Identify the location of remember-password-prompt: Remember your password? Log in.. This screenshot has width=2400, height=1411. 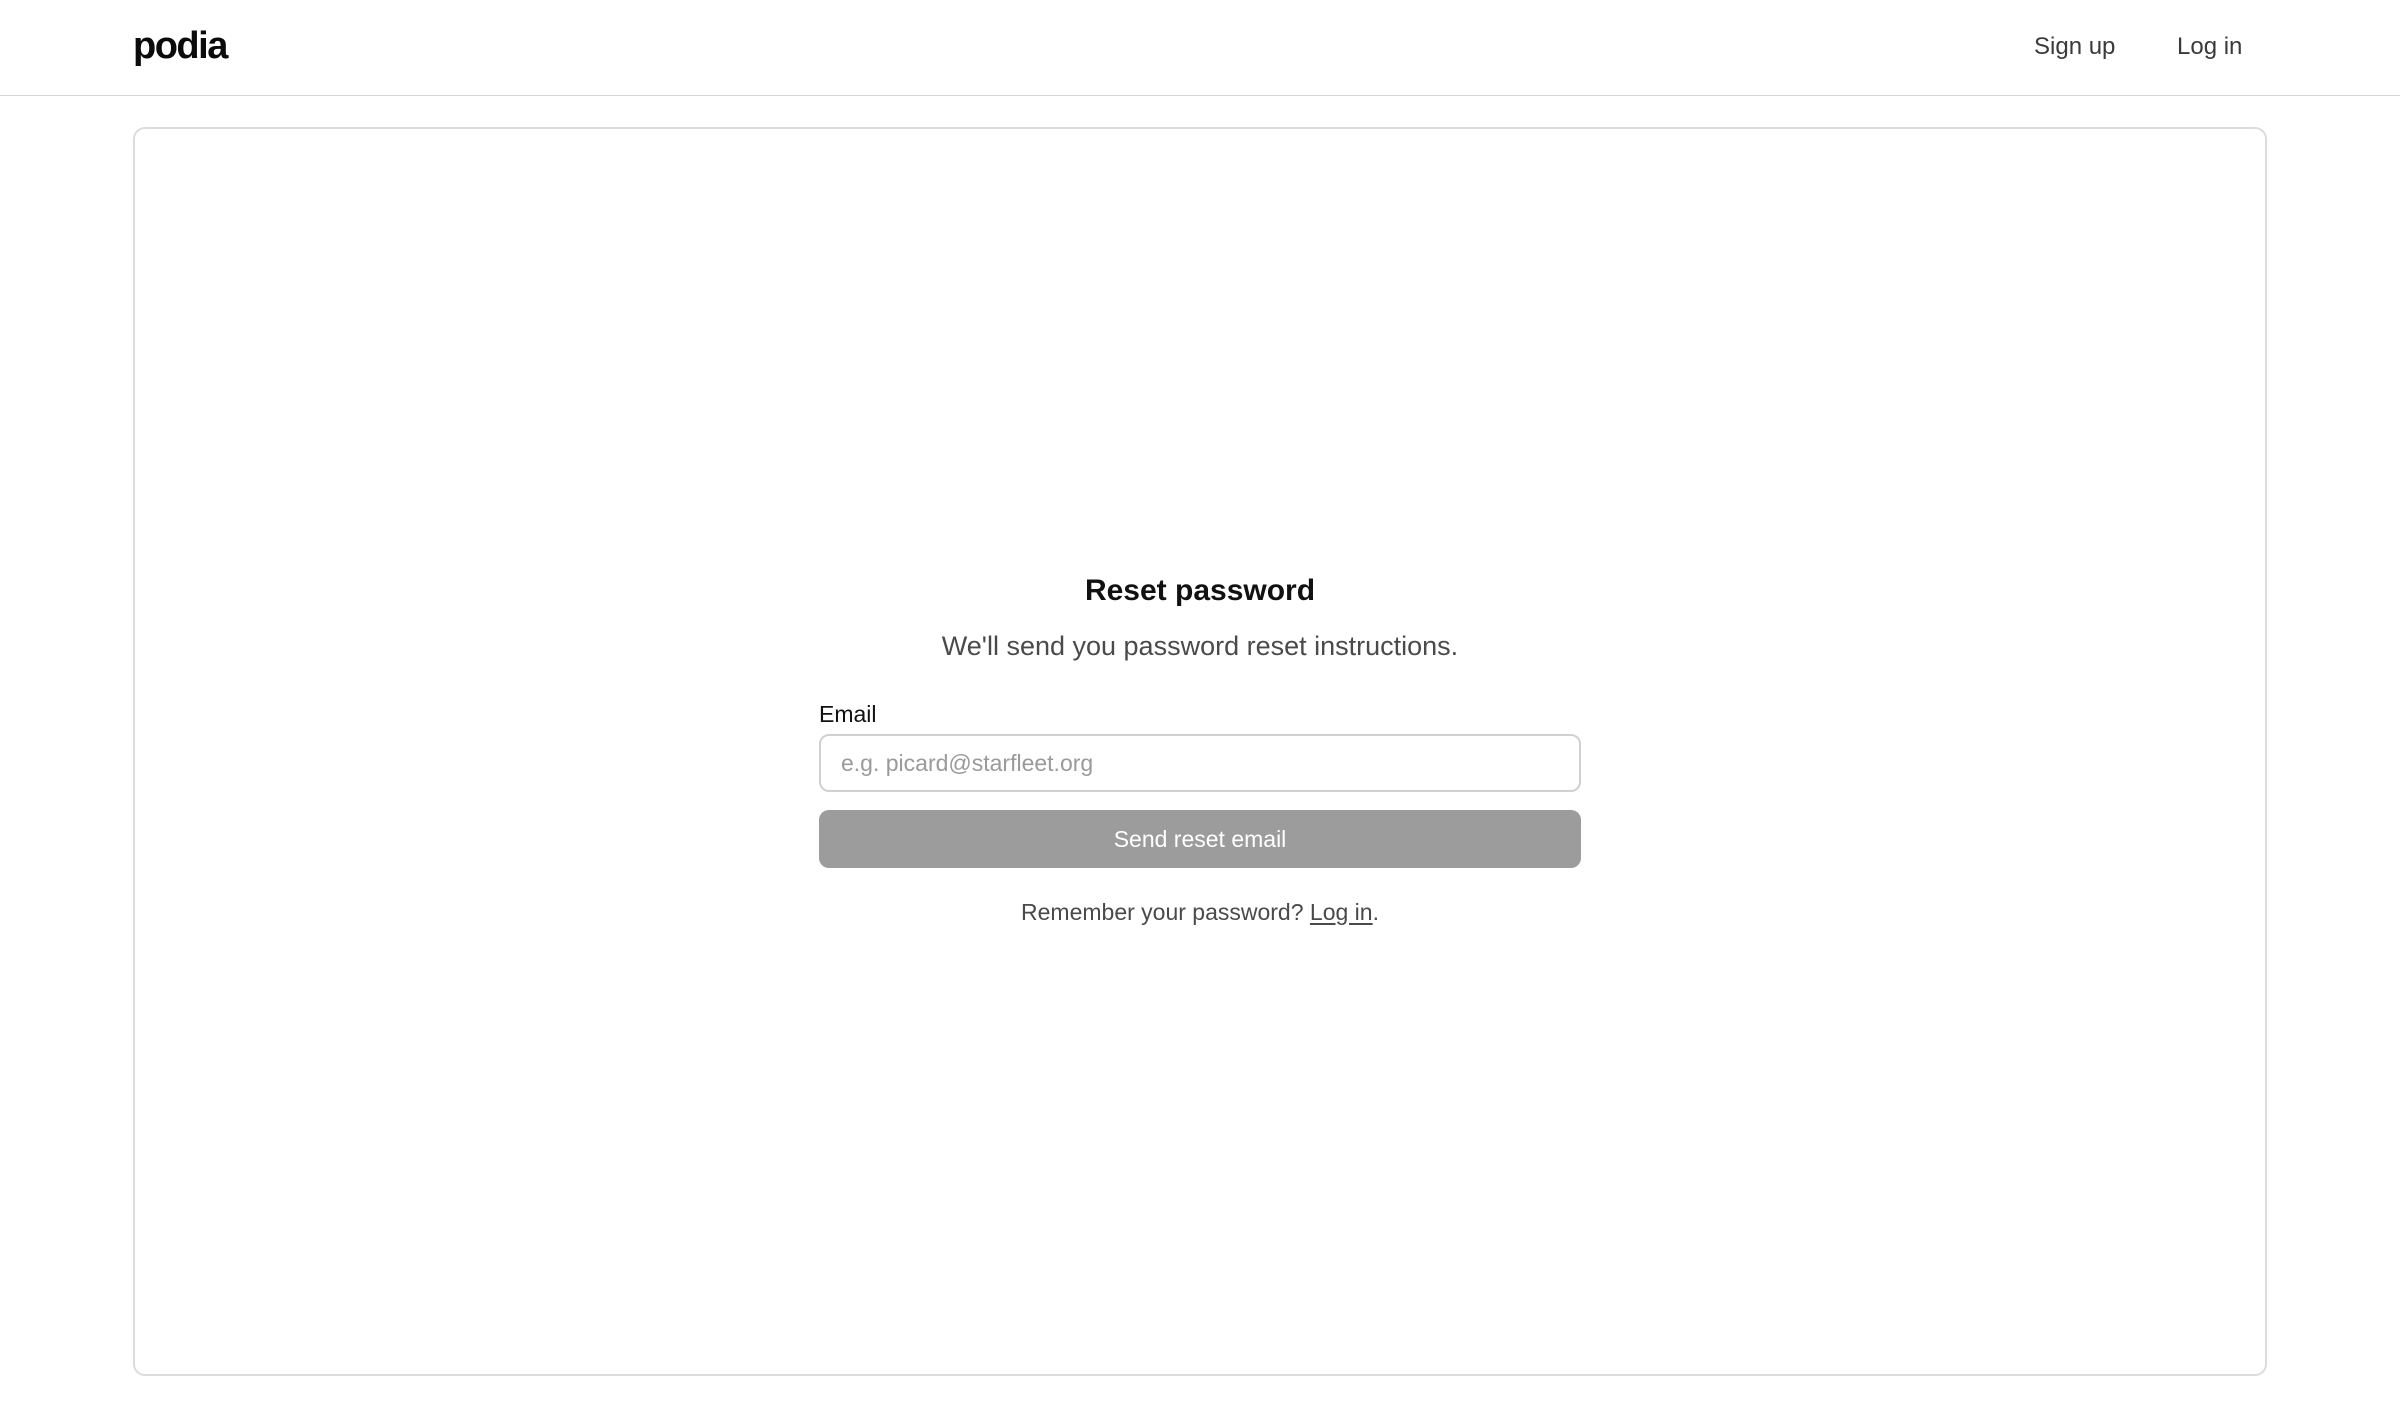
(1200, 912).